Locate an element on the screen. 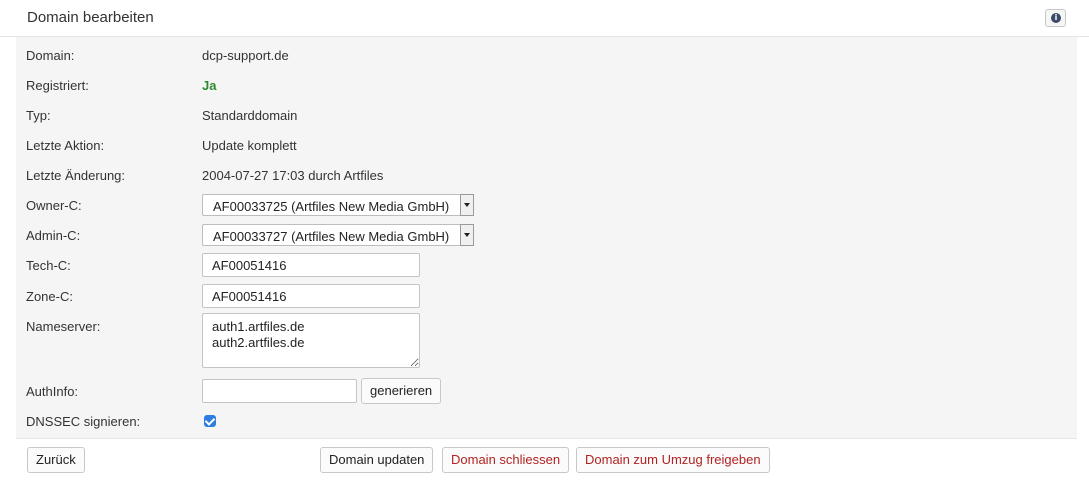 The width and height of the screenshot is (1089, 484). last-change-label: Letzte Änderung: is located at coordinates (76, 175).